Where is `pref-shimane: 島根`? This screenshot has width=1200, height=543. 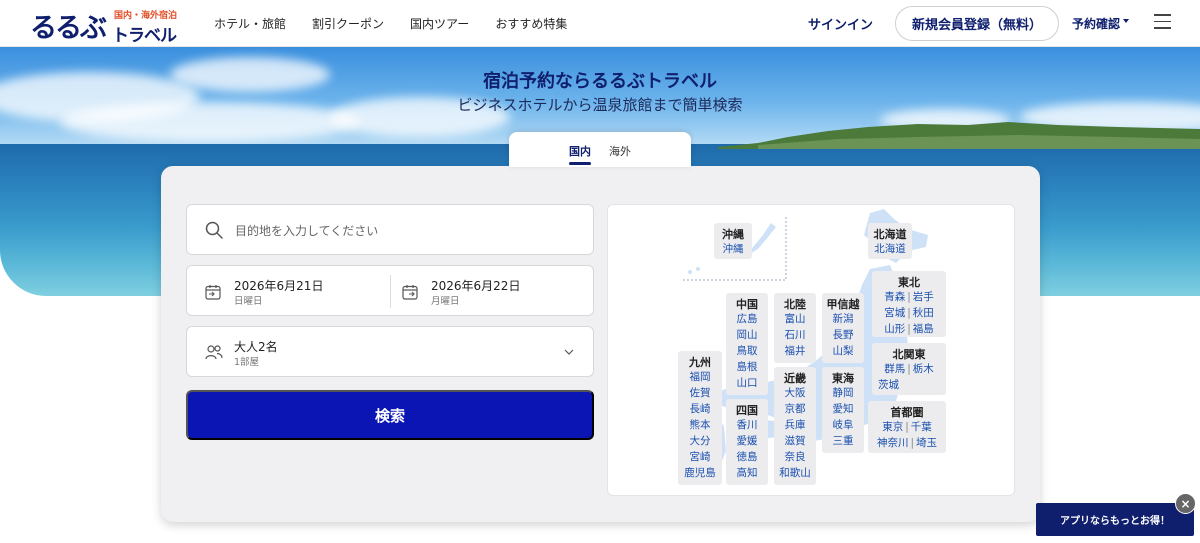 pref-shimane: 島根 is located at coordinates (747, 367).